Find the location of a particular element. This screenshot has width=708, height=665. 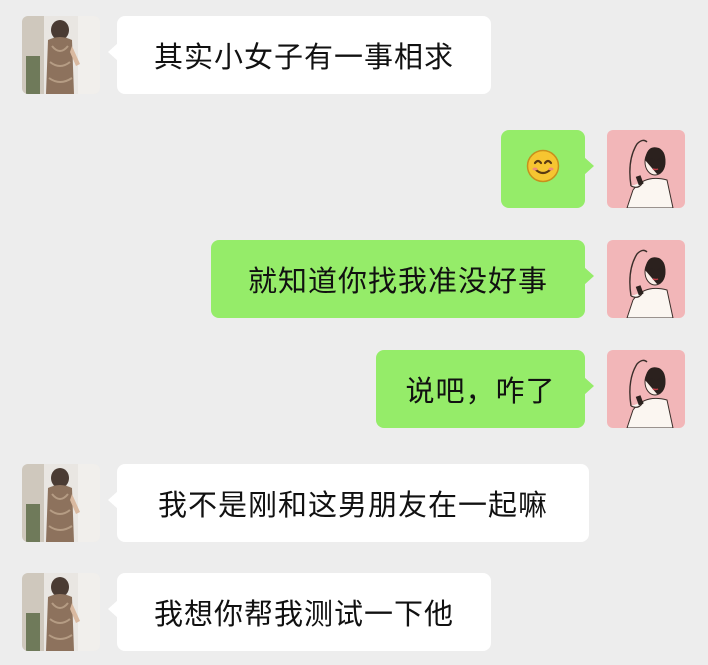

message-row-3: 就知道你找我准没好事 is located at coordinates (354, 280).